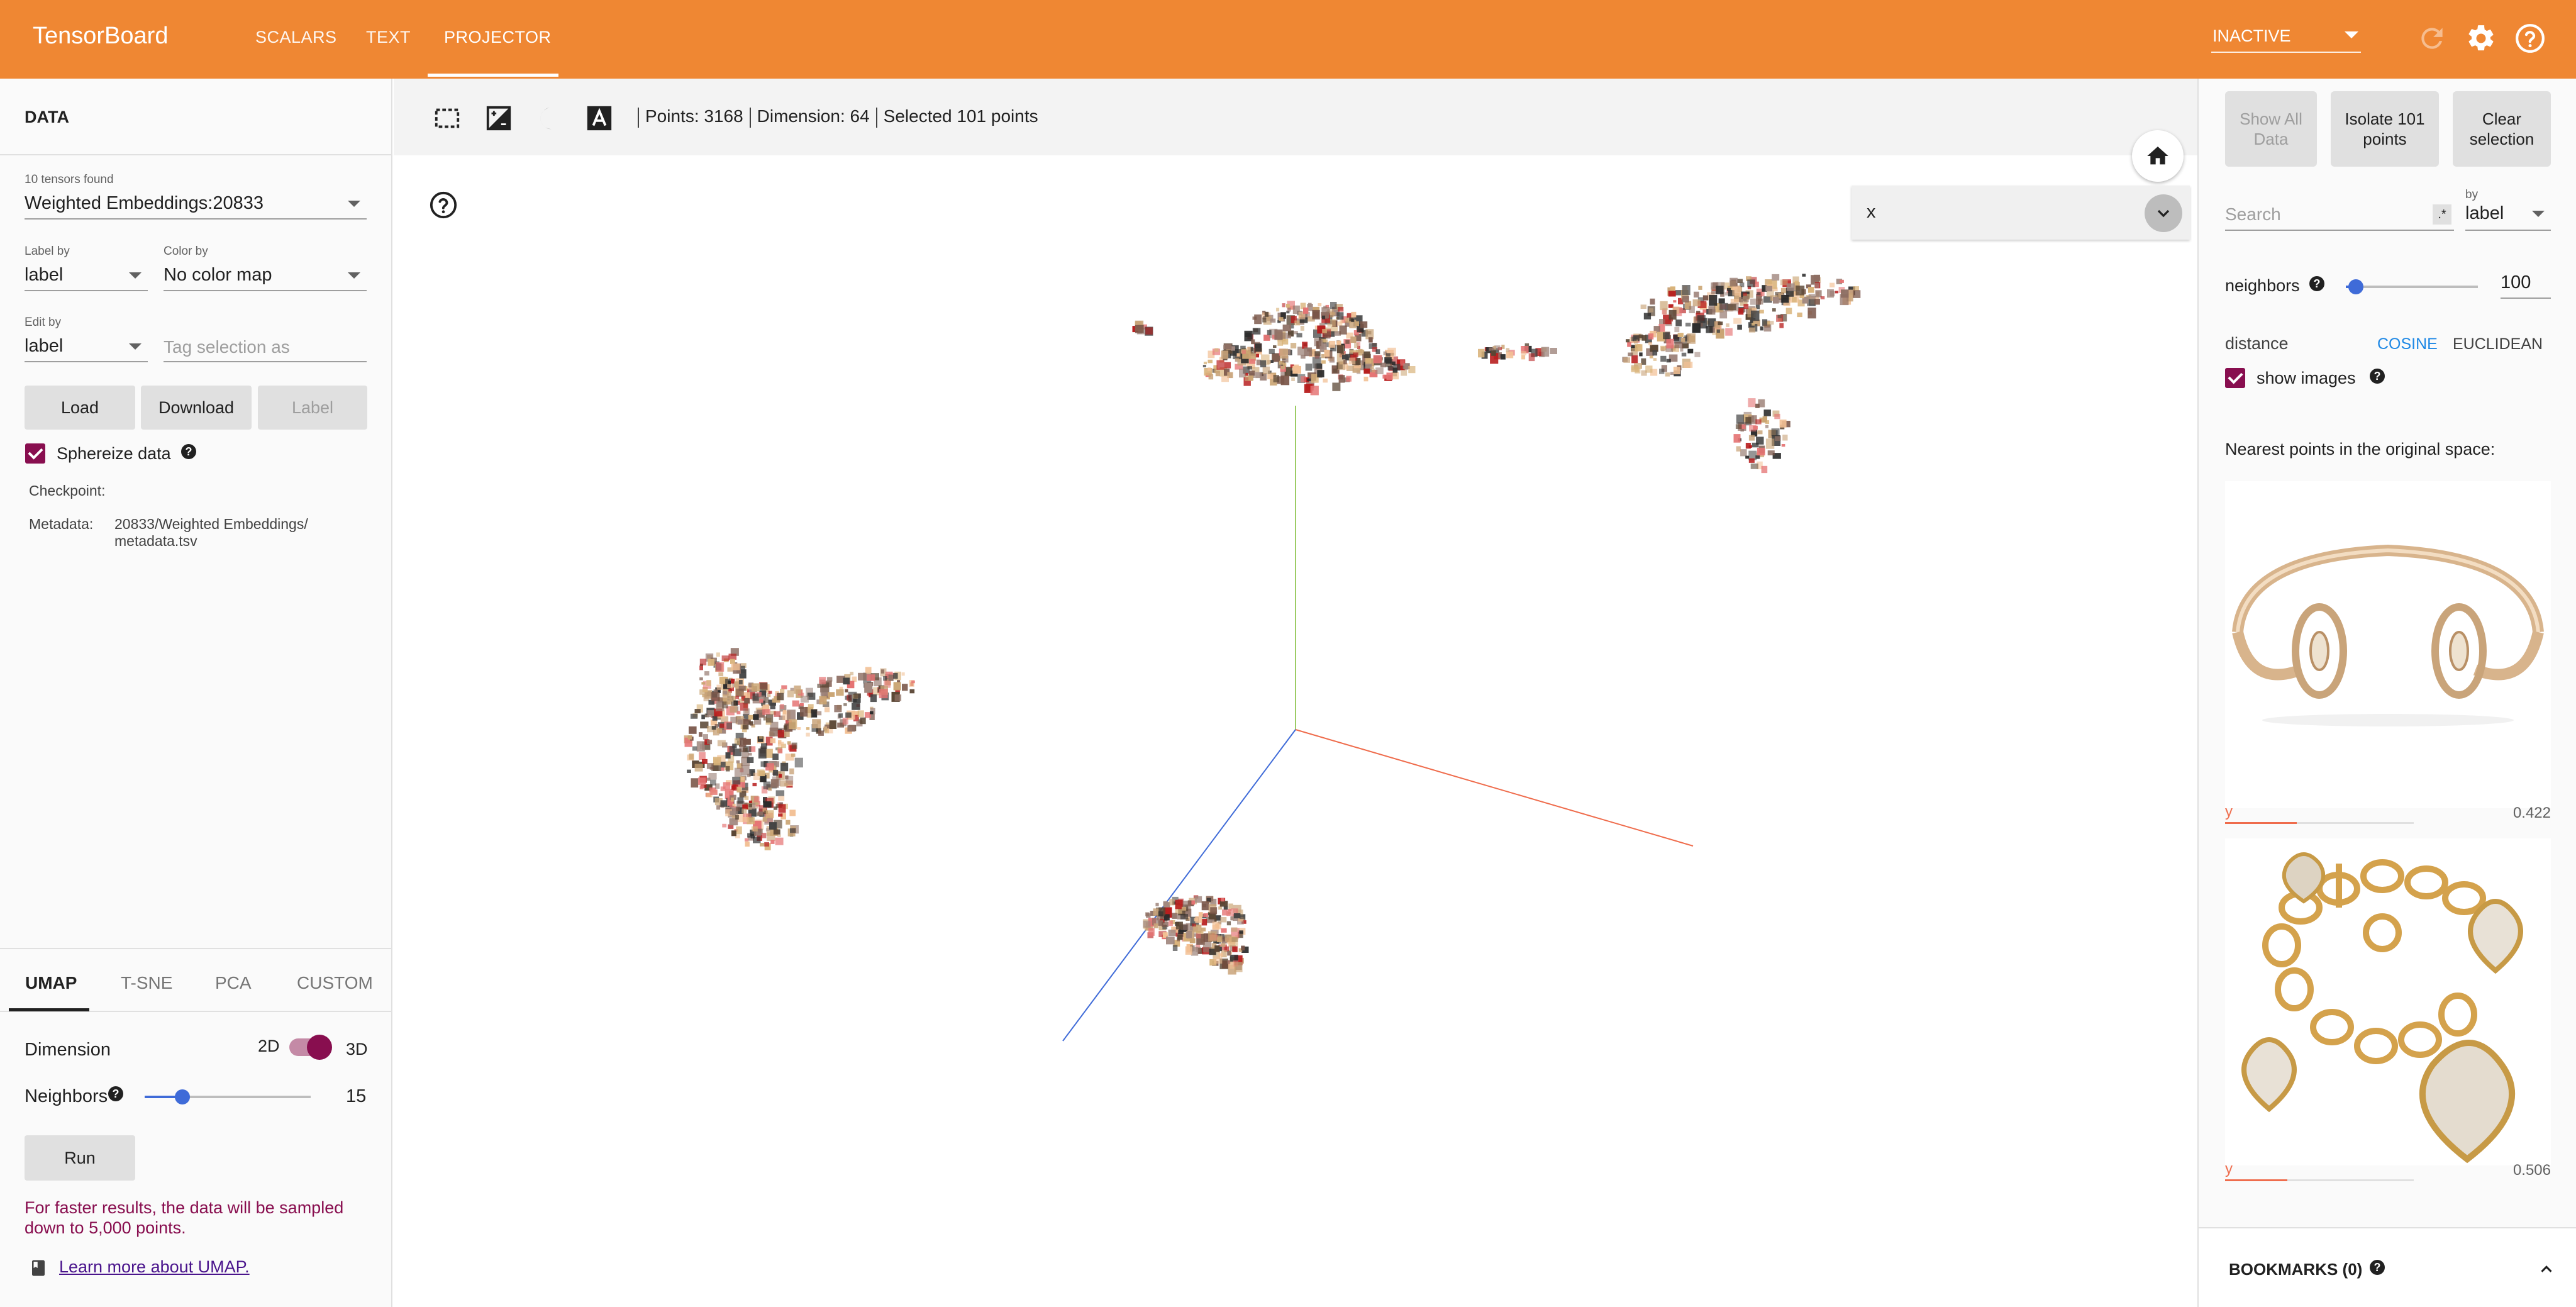 This screenshot has height=1307, width=2576. Describe the element at coordinates (2546, 1269) in the screenshot. I see `chevron-up-icon` at that location.